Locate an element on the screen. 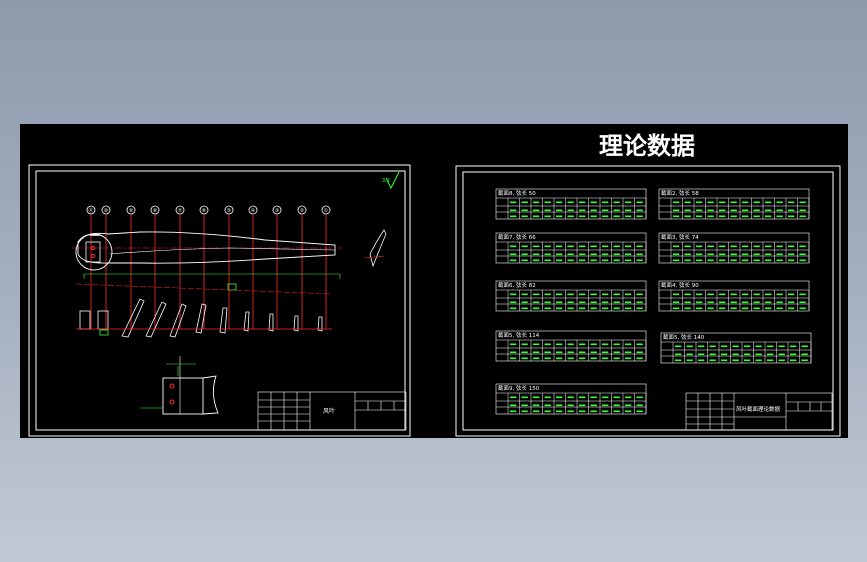 The width and height of the screenshot is (867, 562). balloon-label: ⑨ is located at coordinates (131, 211).